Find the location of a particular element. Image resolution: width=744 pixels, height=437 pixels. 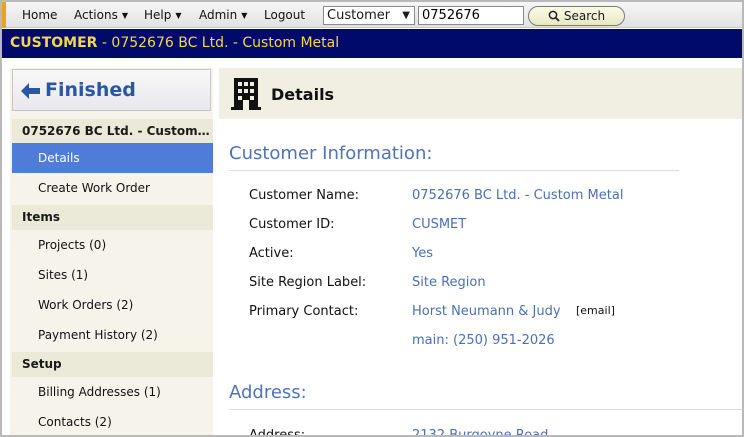

sidebar-setup-header: Setup is located at coordinates (112, 364).